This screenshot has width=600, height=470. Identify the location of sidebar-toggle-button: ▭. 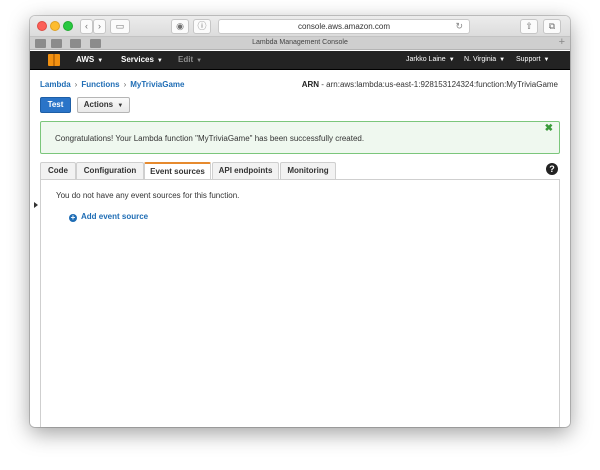
(120, 26).